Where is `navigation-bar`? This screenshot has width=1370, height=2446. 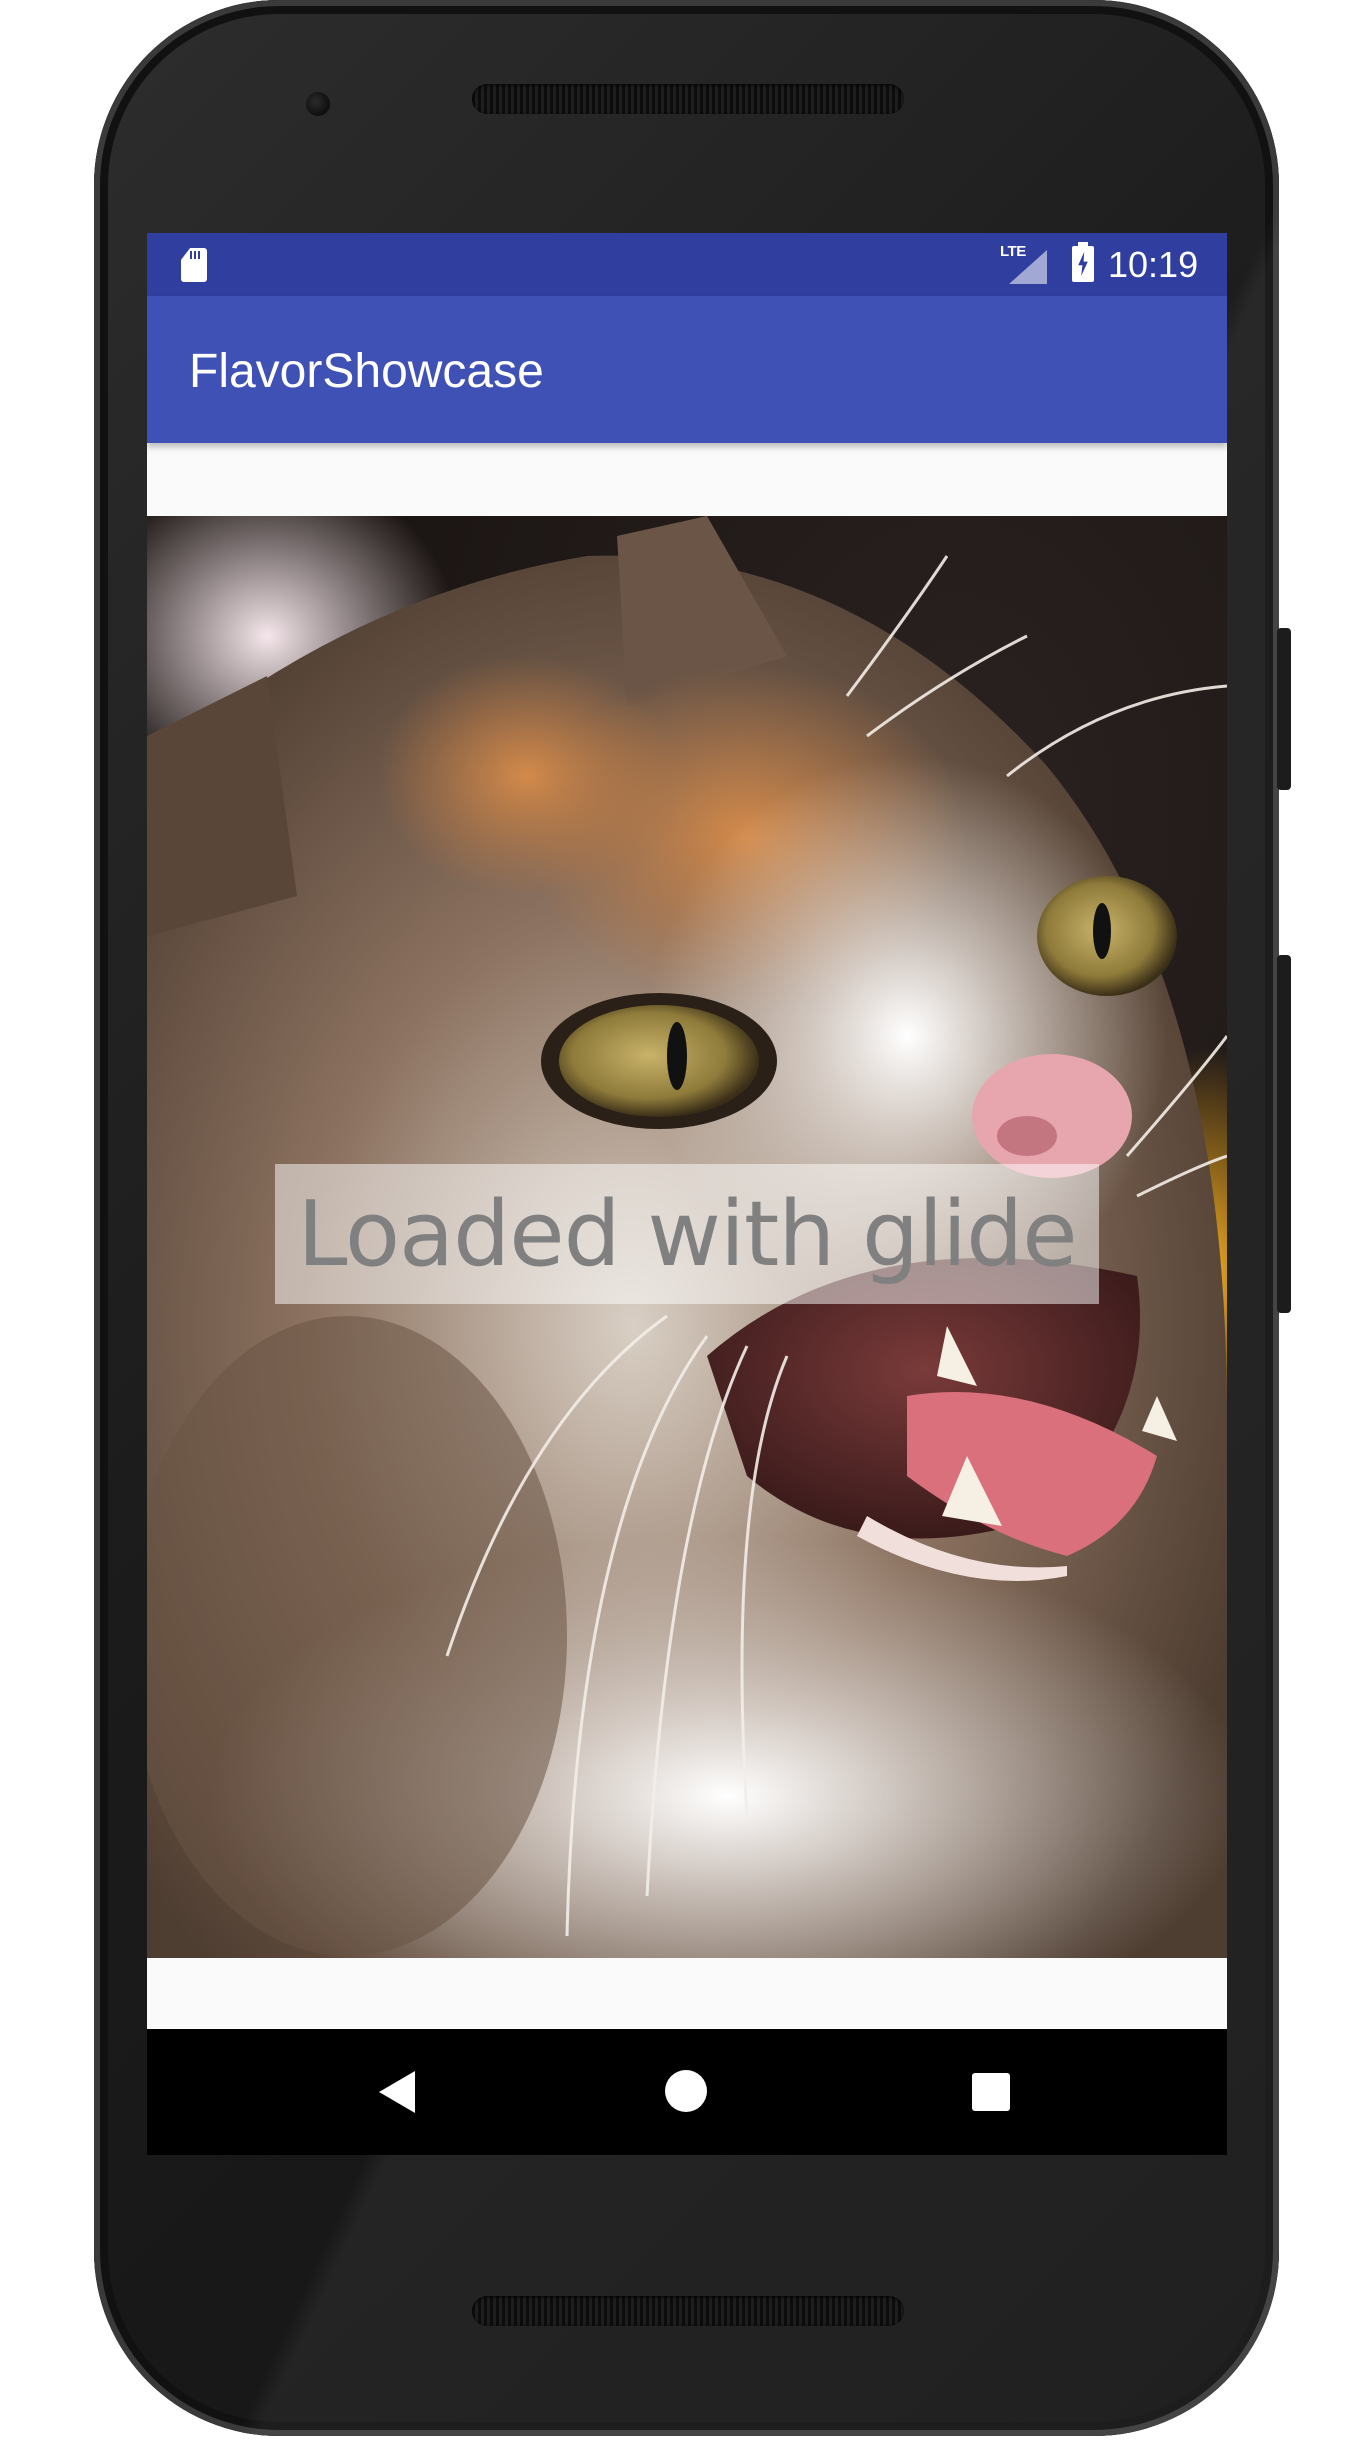 navigation-bar is located at coordinates (687, 2092).